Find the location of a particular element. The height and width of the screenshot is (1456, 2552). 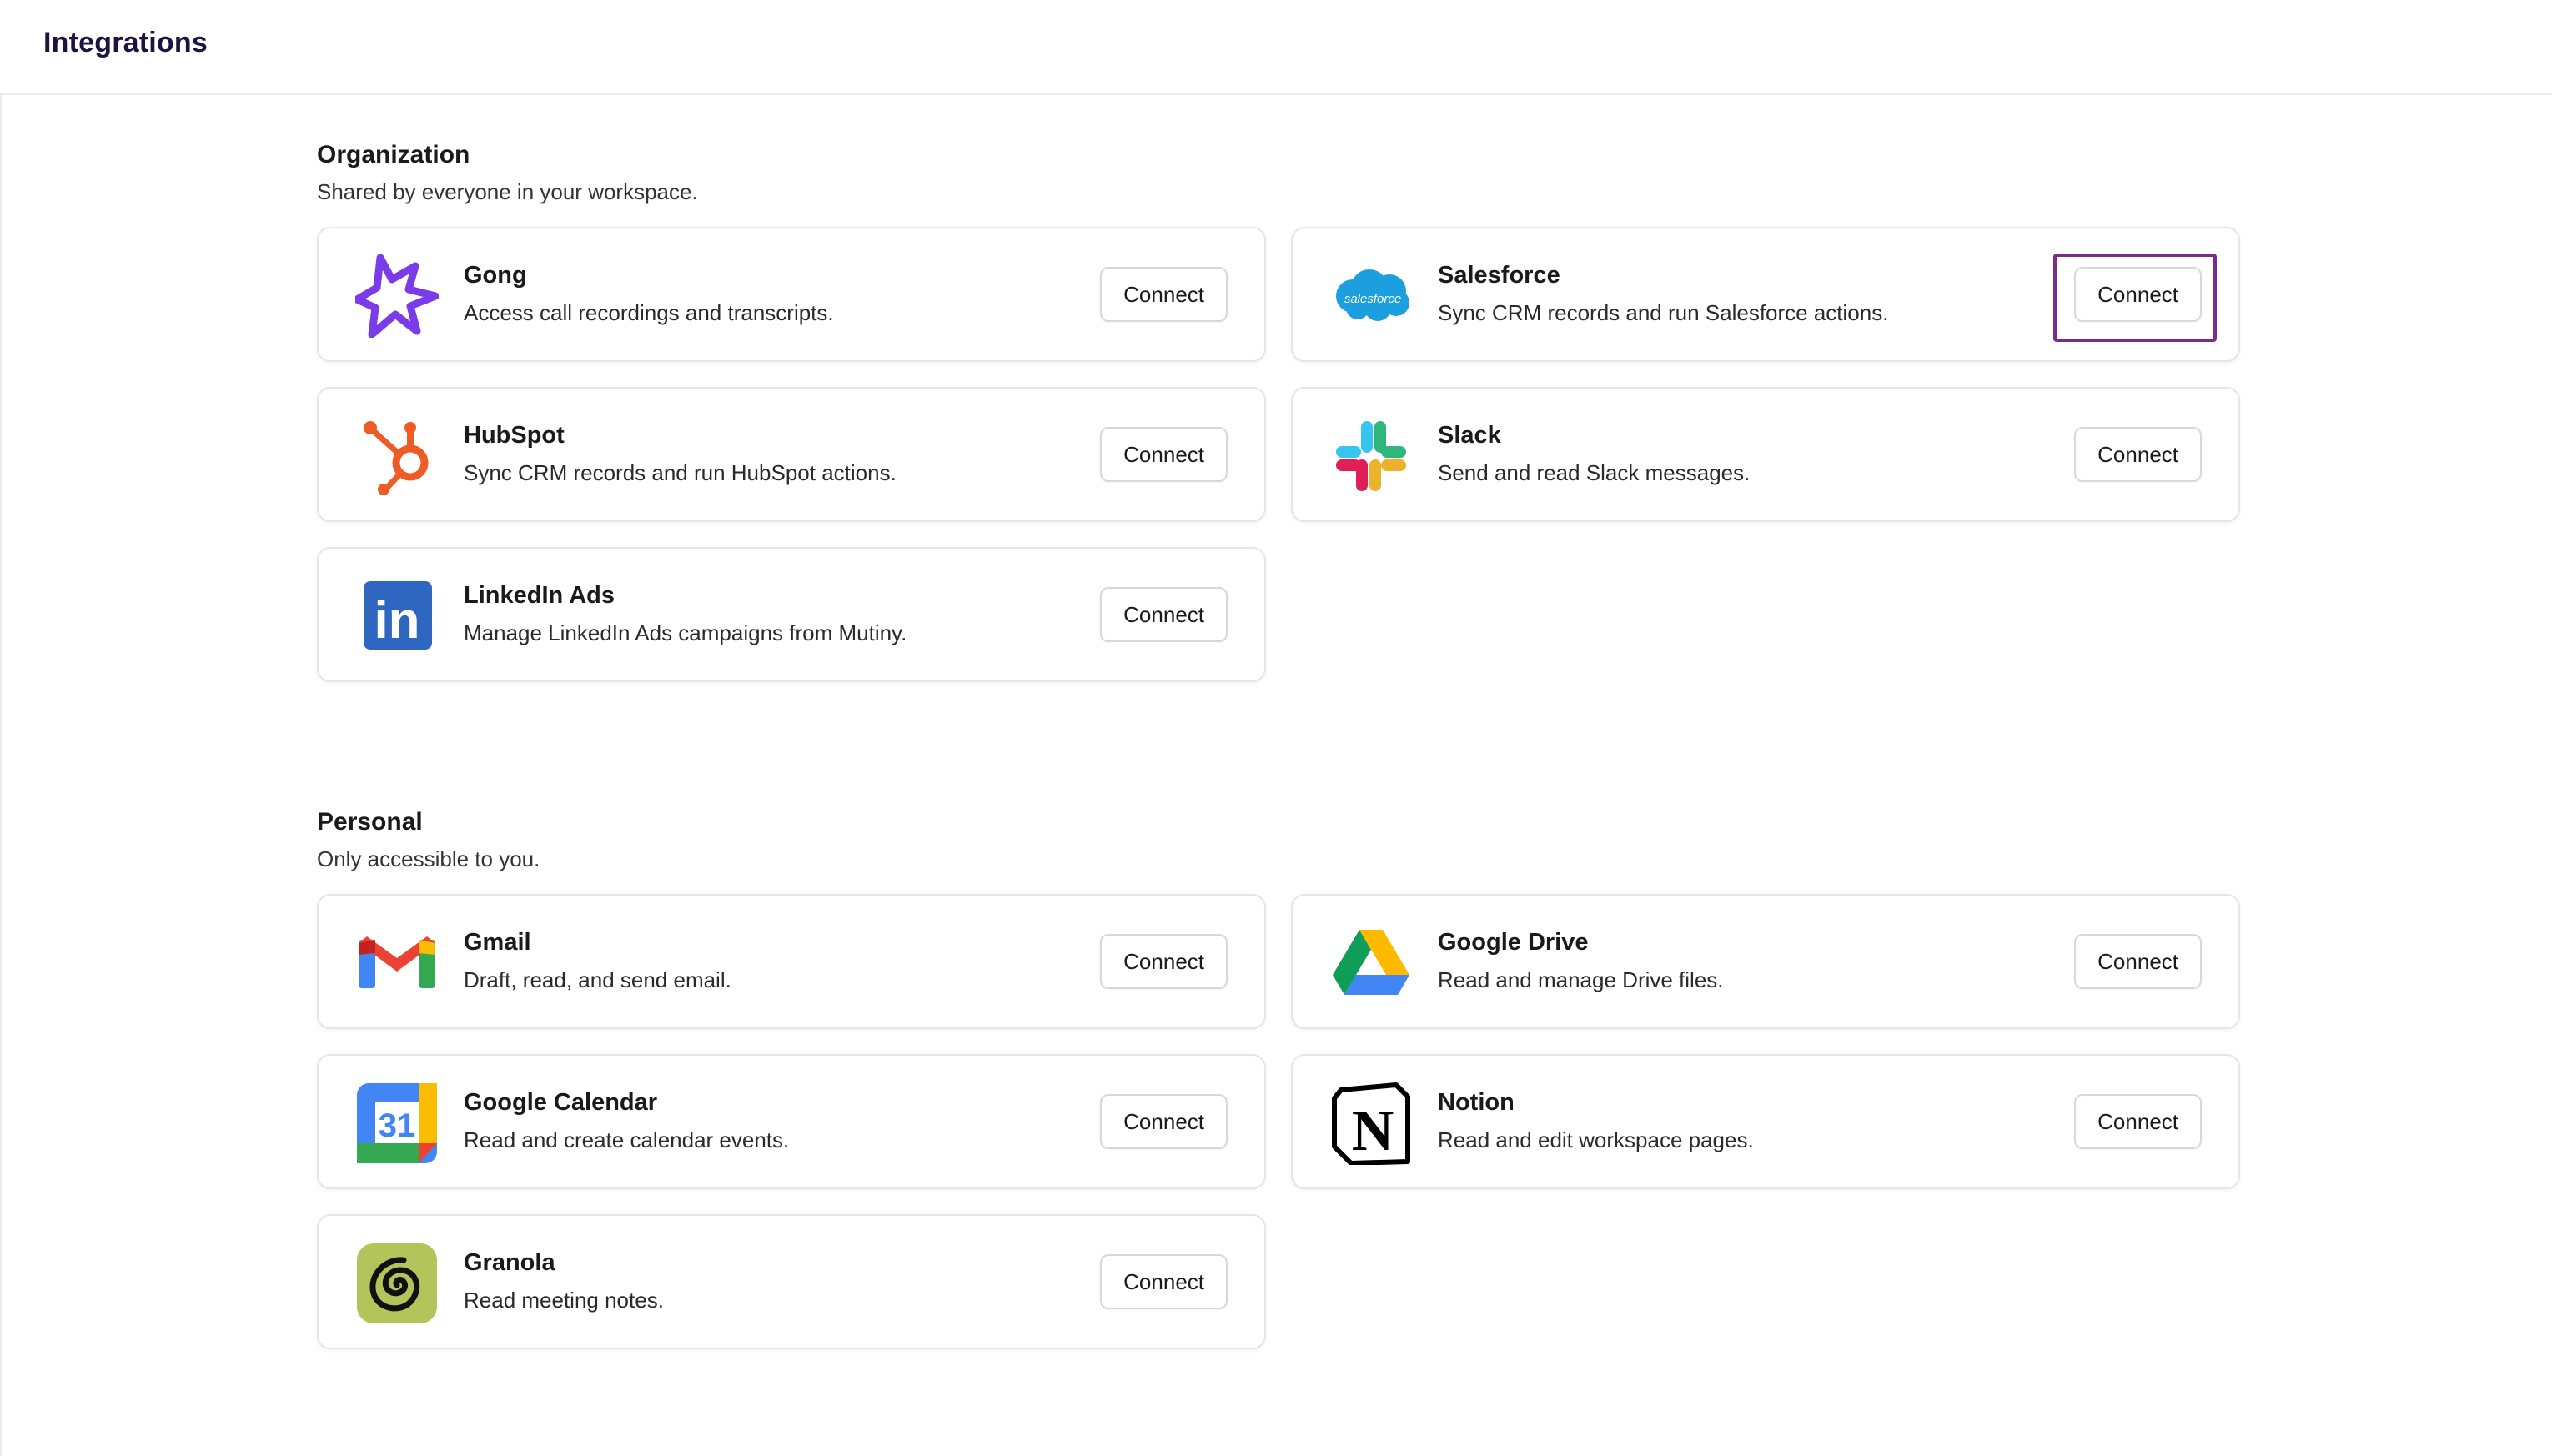

page-title: Integrations is located at coordinates (126, 42).